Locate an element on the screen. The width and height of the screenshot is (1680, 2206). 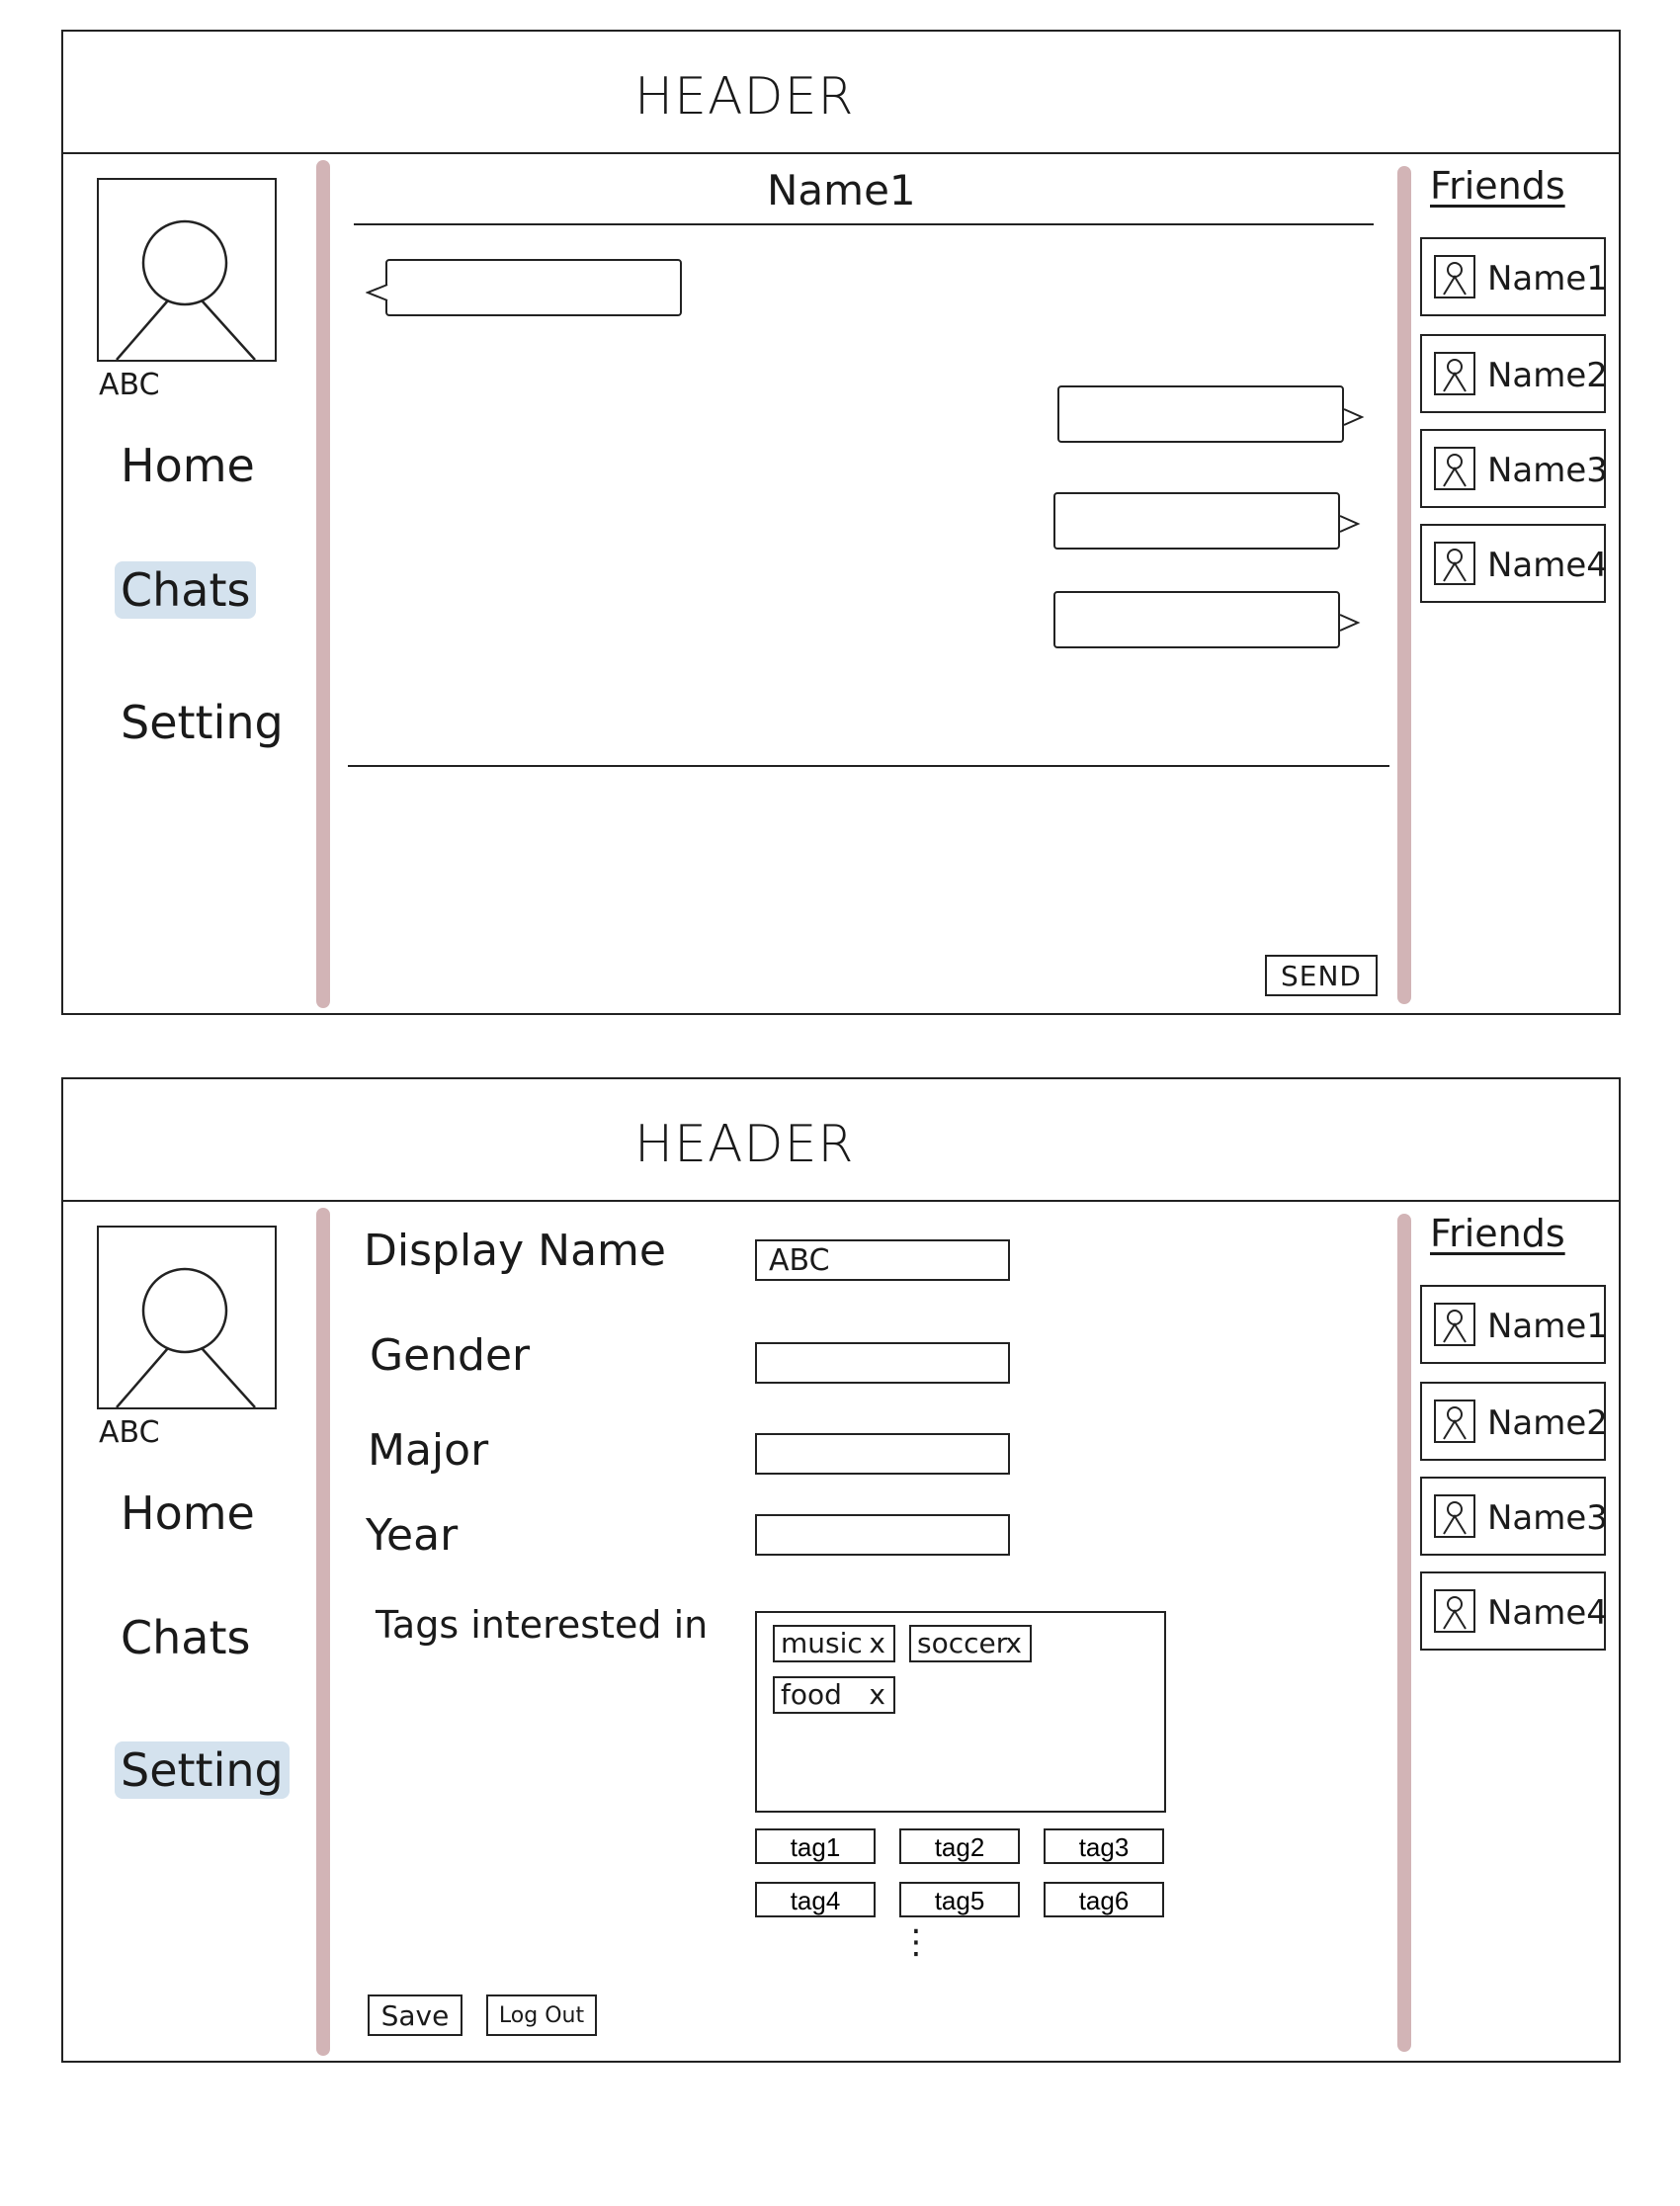
major-label: Major is located at coordinates (428, 1450).